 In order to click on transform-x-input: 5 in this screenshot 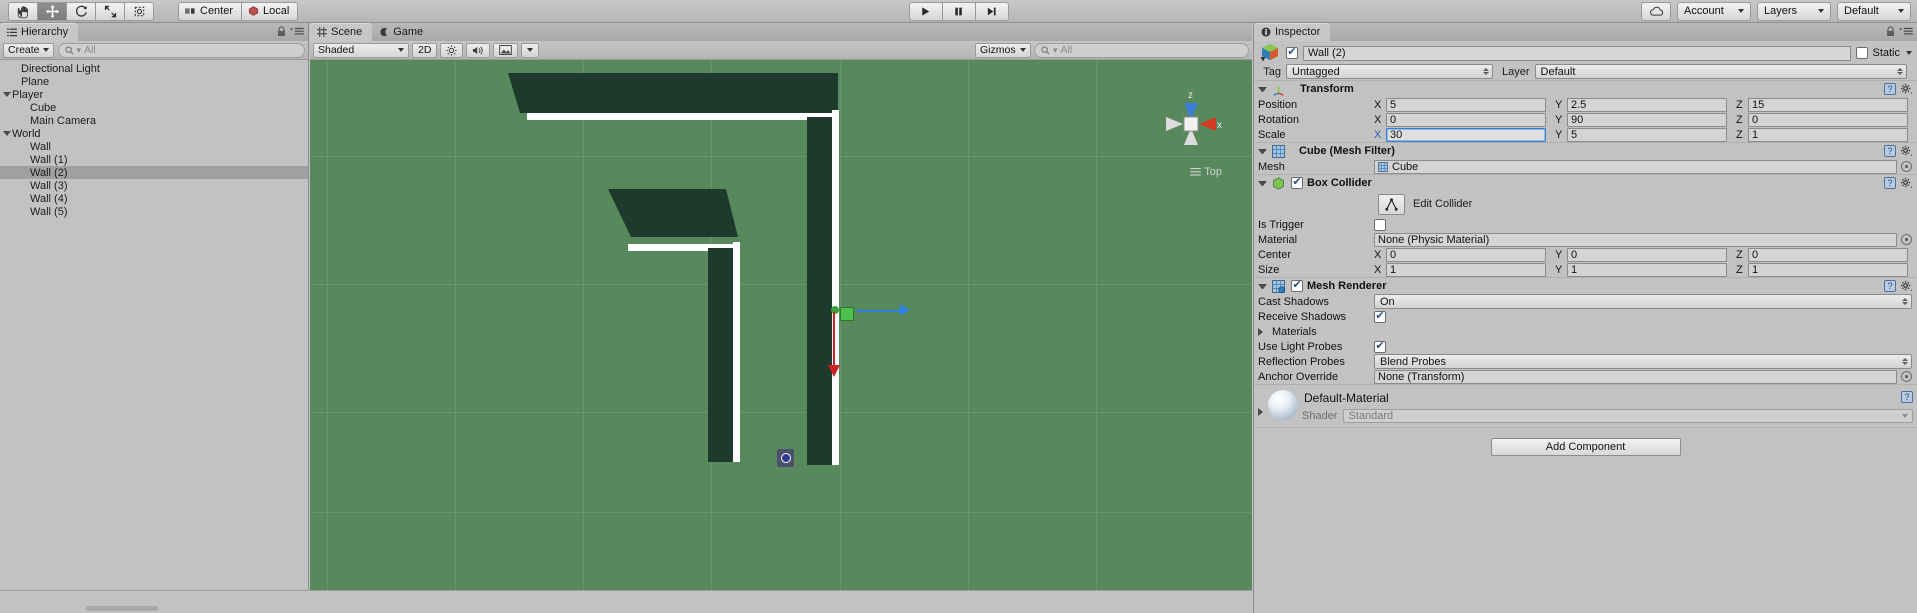, I will do `click(1466, 104)`.